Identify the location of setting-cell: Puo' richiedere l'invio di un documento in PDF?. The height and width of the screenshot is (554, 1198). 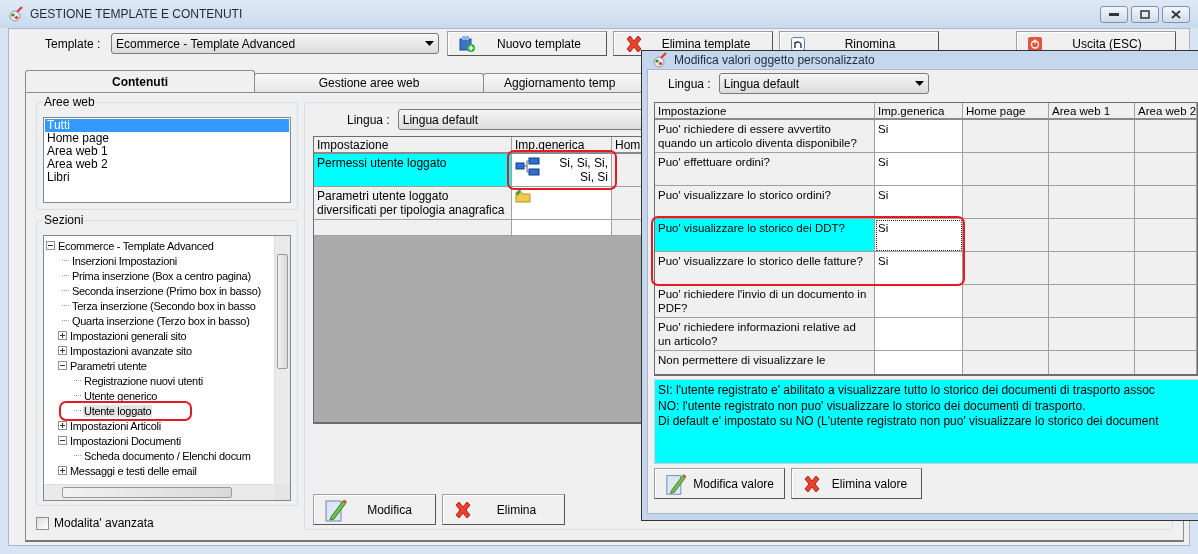
(765, 301).